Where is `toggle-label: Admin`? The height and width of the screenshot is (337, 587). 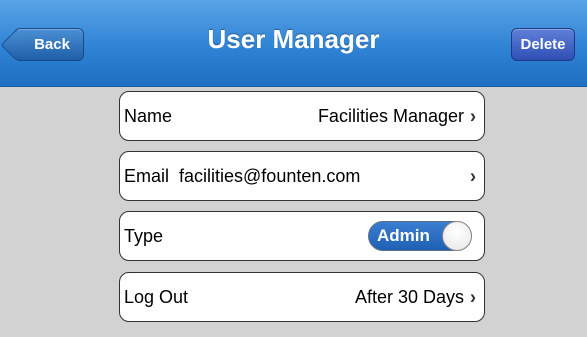
toggle-label: Admin is located at coordinates (403, 235).